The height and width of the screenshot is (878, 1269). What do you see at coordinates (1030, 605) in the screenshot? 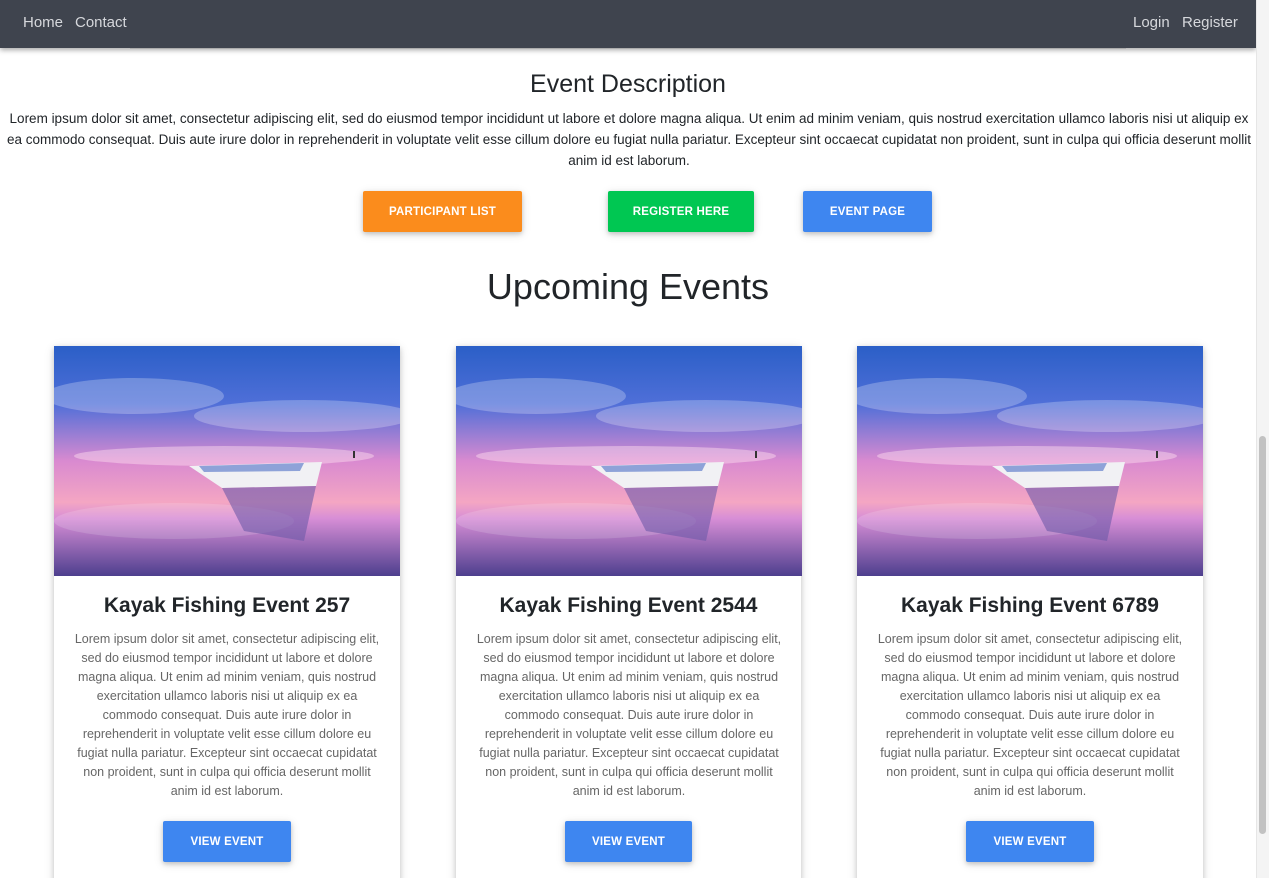
I see `event-card-title: Kayak Fishing Event 6789` at bounding box center [1030, 605].